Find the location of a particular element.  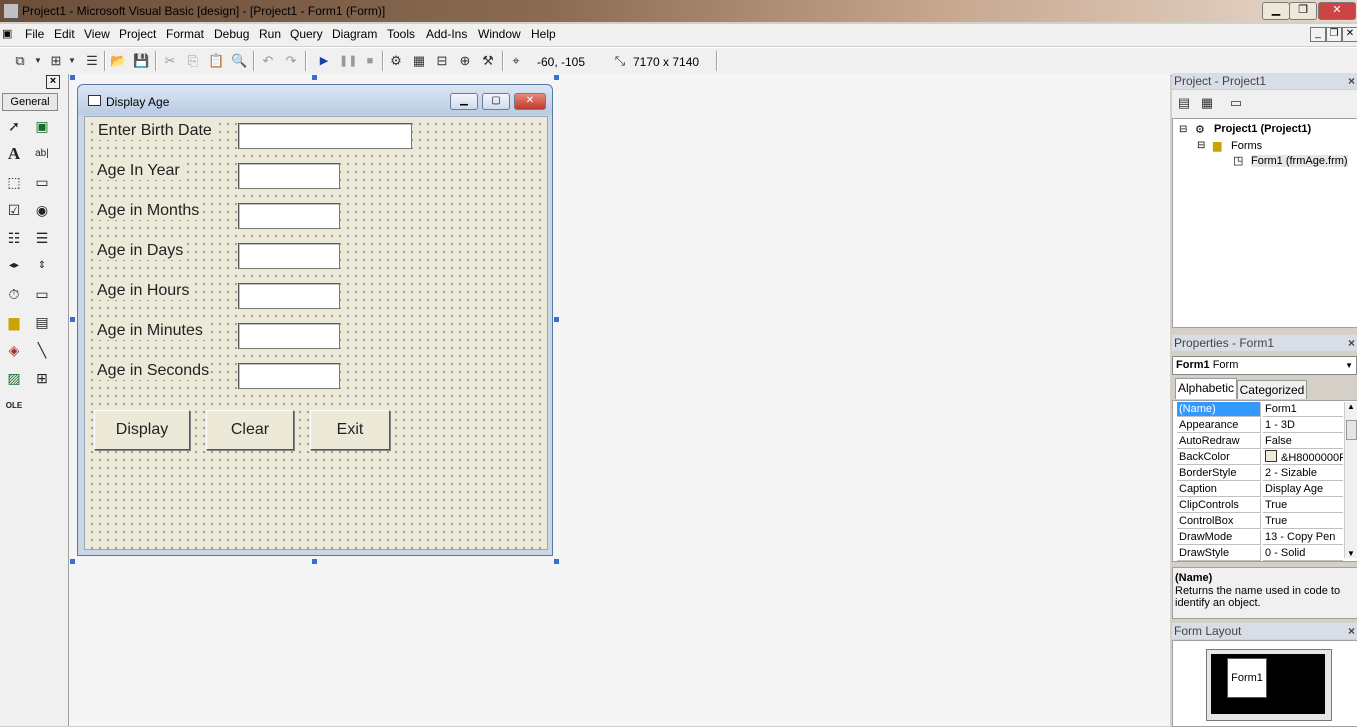

label-age-days: Age in Days is located at coordinates (140, 251).